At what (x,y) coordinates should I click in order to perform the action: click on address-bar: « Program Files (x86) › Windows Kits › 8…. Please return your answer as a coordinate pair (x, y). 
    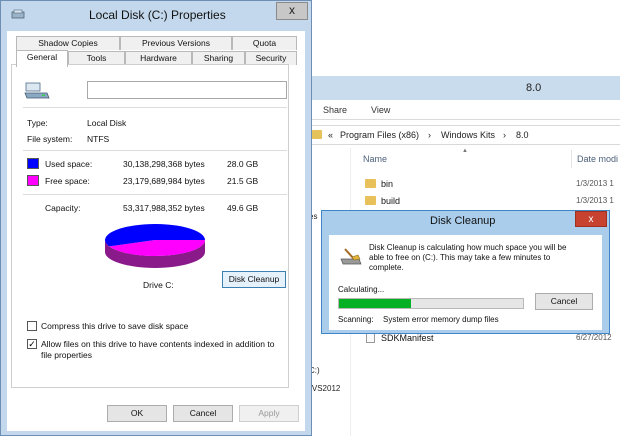
    Looking at the image, I should click on (463, 135).